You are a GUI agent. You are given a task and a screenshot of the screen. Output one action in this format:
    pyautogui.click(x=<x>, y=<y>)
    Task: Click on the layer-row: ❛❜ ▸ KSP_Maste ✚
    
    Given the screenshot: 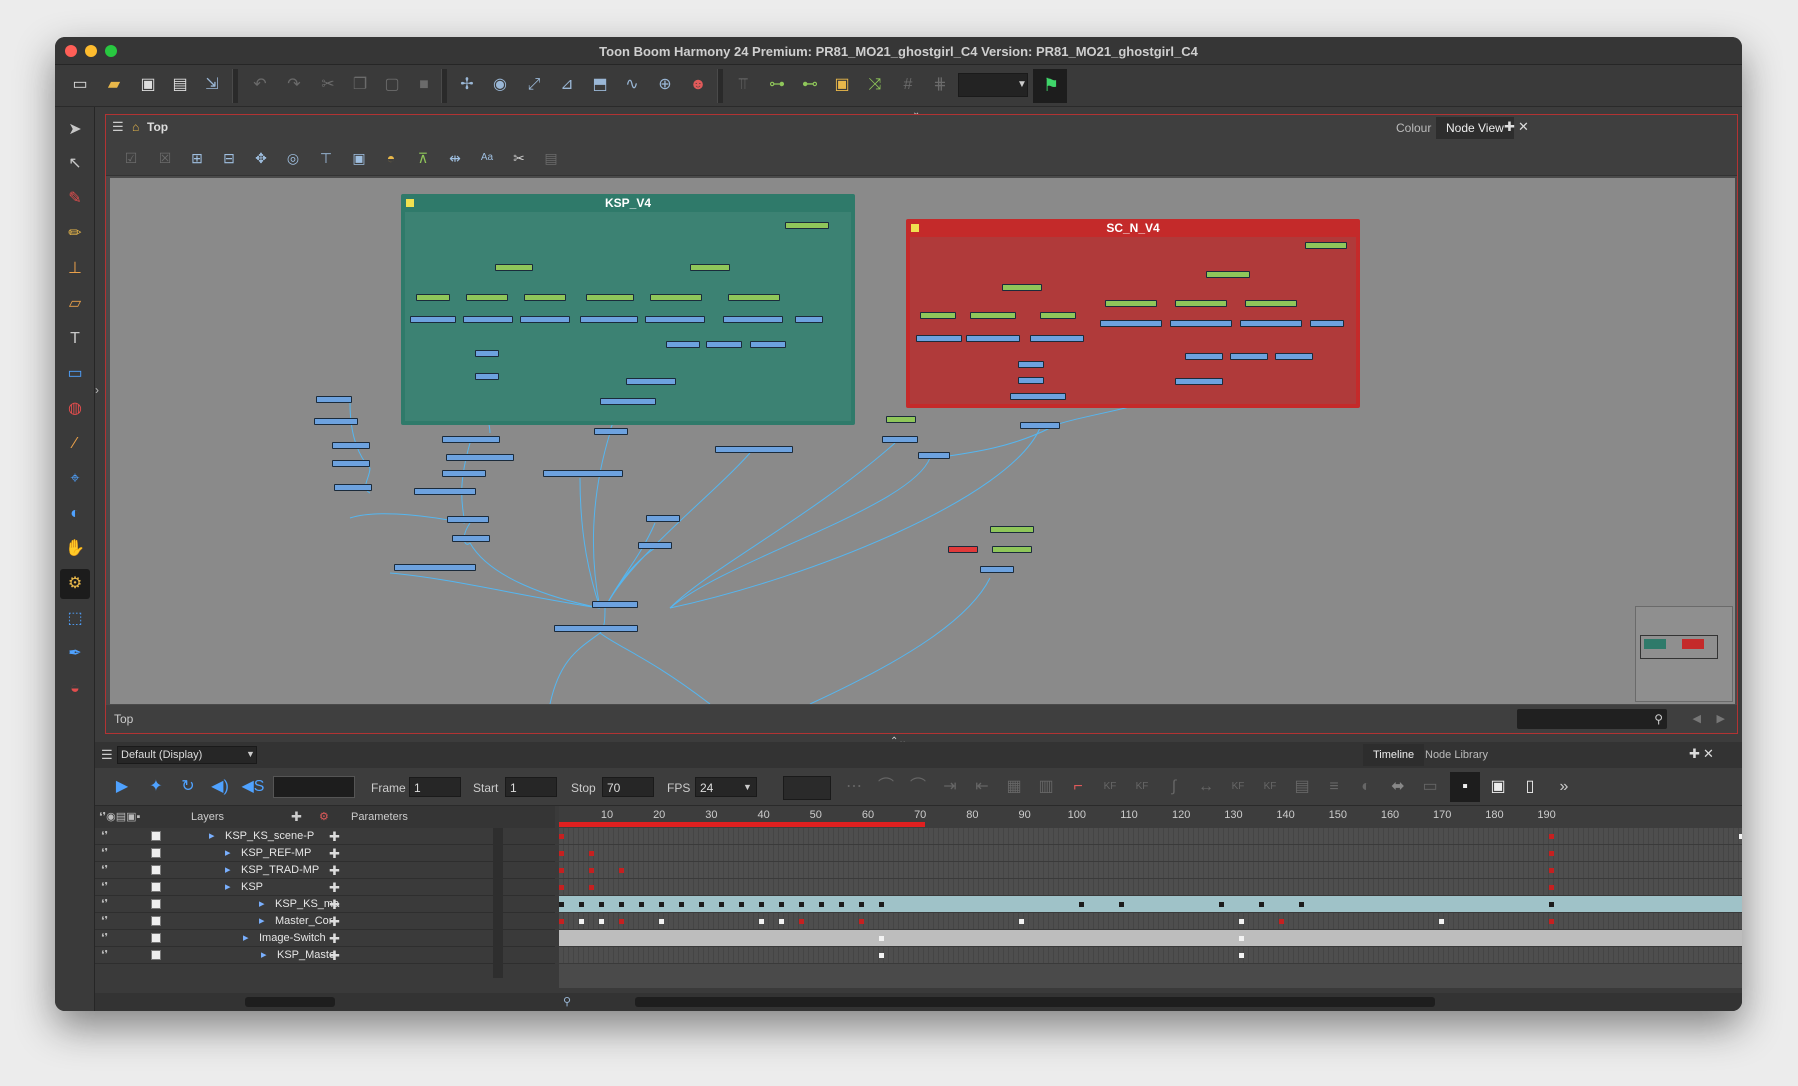 What is the action you would take?
    pyautogui.click(x=325, y=955)
    